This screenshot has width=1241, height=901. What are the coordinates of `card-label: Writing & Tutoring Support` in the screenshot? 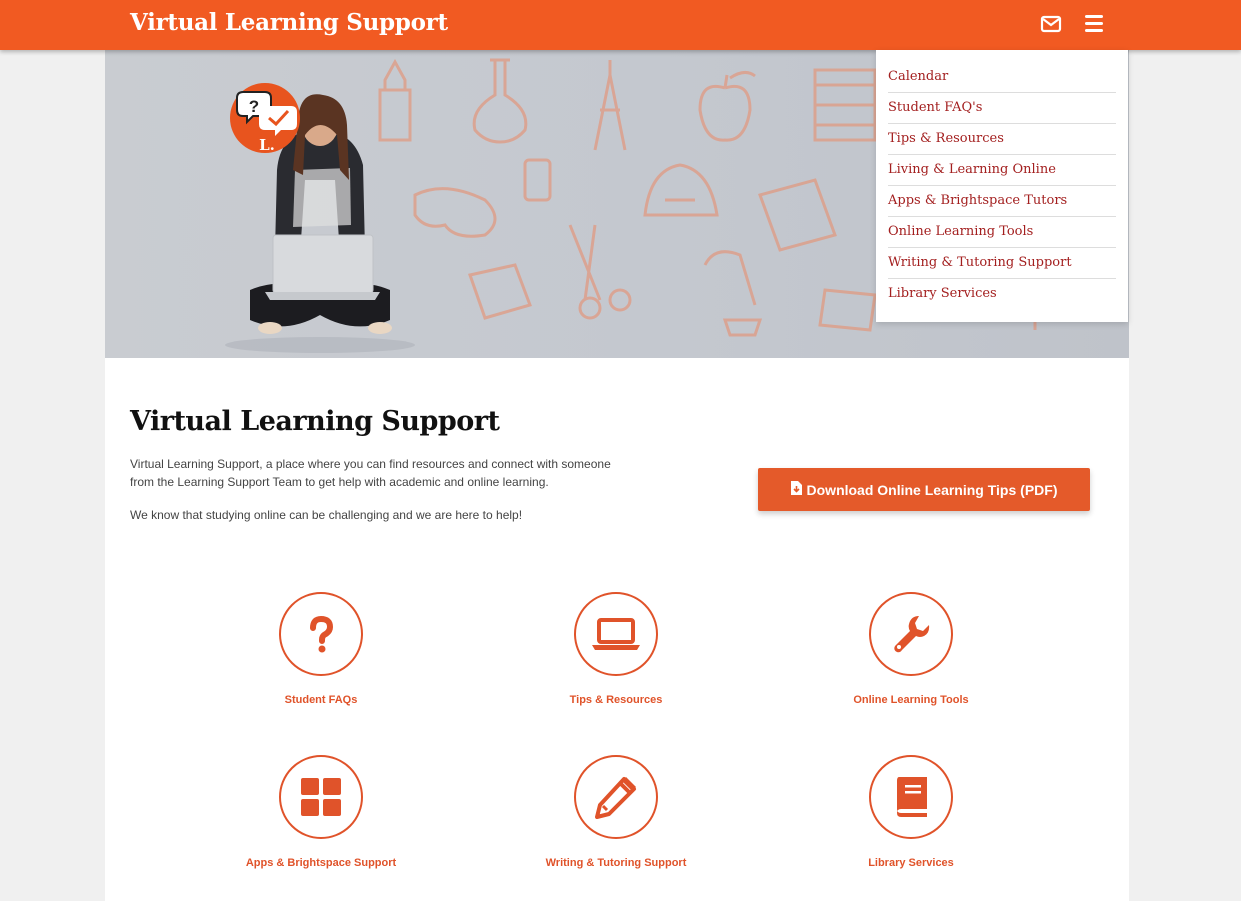 It's located at (616, 863).